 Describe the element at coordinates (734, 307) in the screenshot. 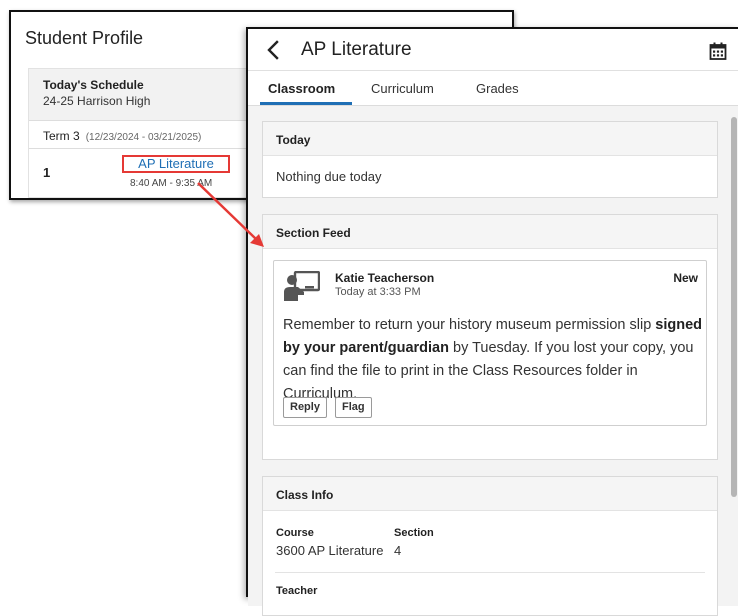

I see `scrollbar-thumb` at that location.